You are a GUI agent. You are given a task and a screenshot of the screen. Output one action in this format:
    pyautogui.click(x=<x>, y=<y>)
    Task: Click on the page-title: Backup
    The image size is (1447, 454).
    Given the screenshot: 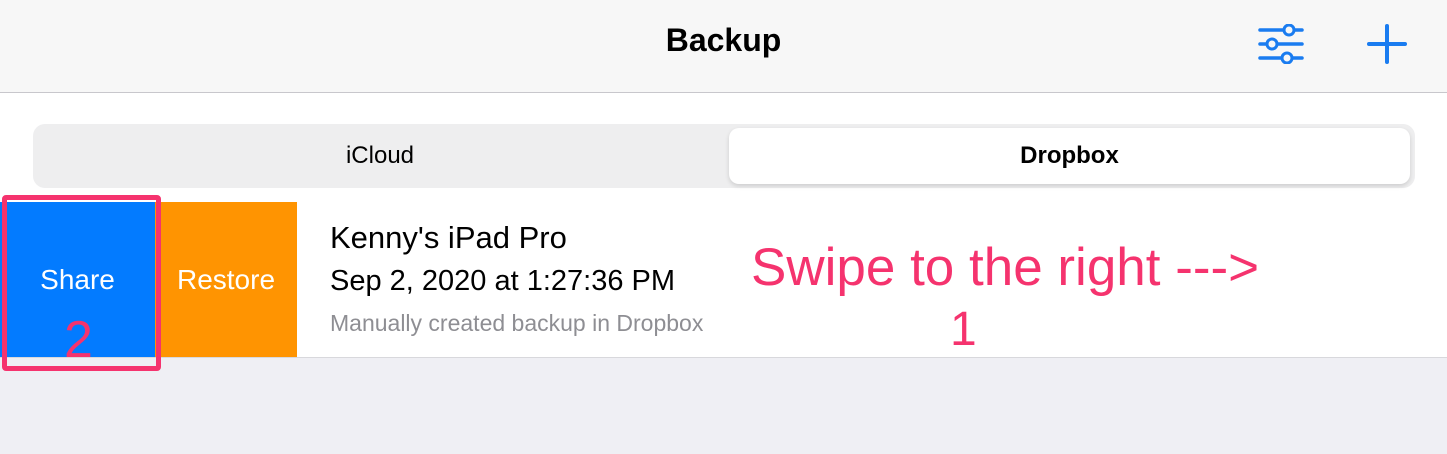 What is the action you would take?
    pyautogui.click(x=723, y=40)
    